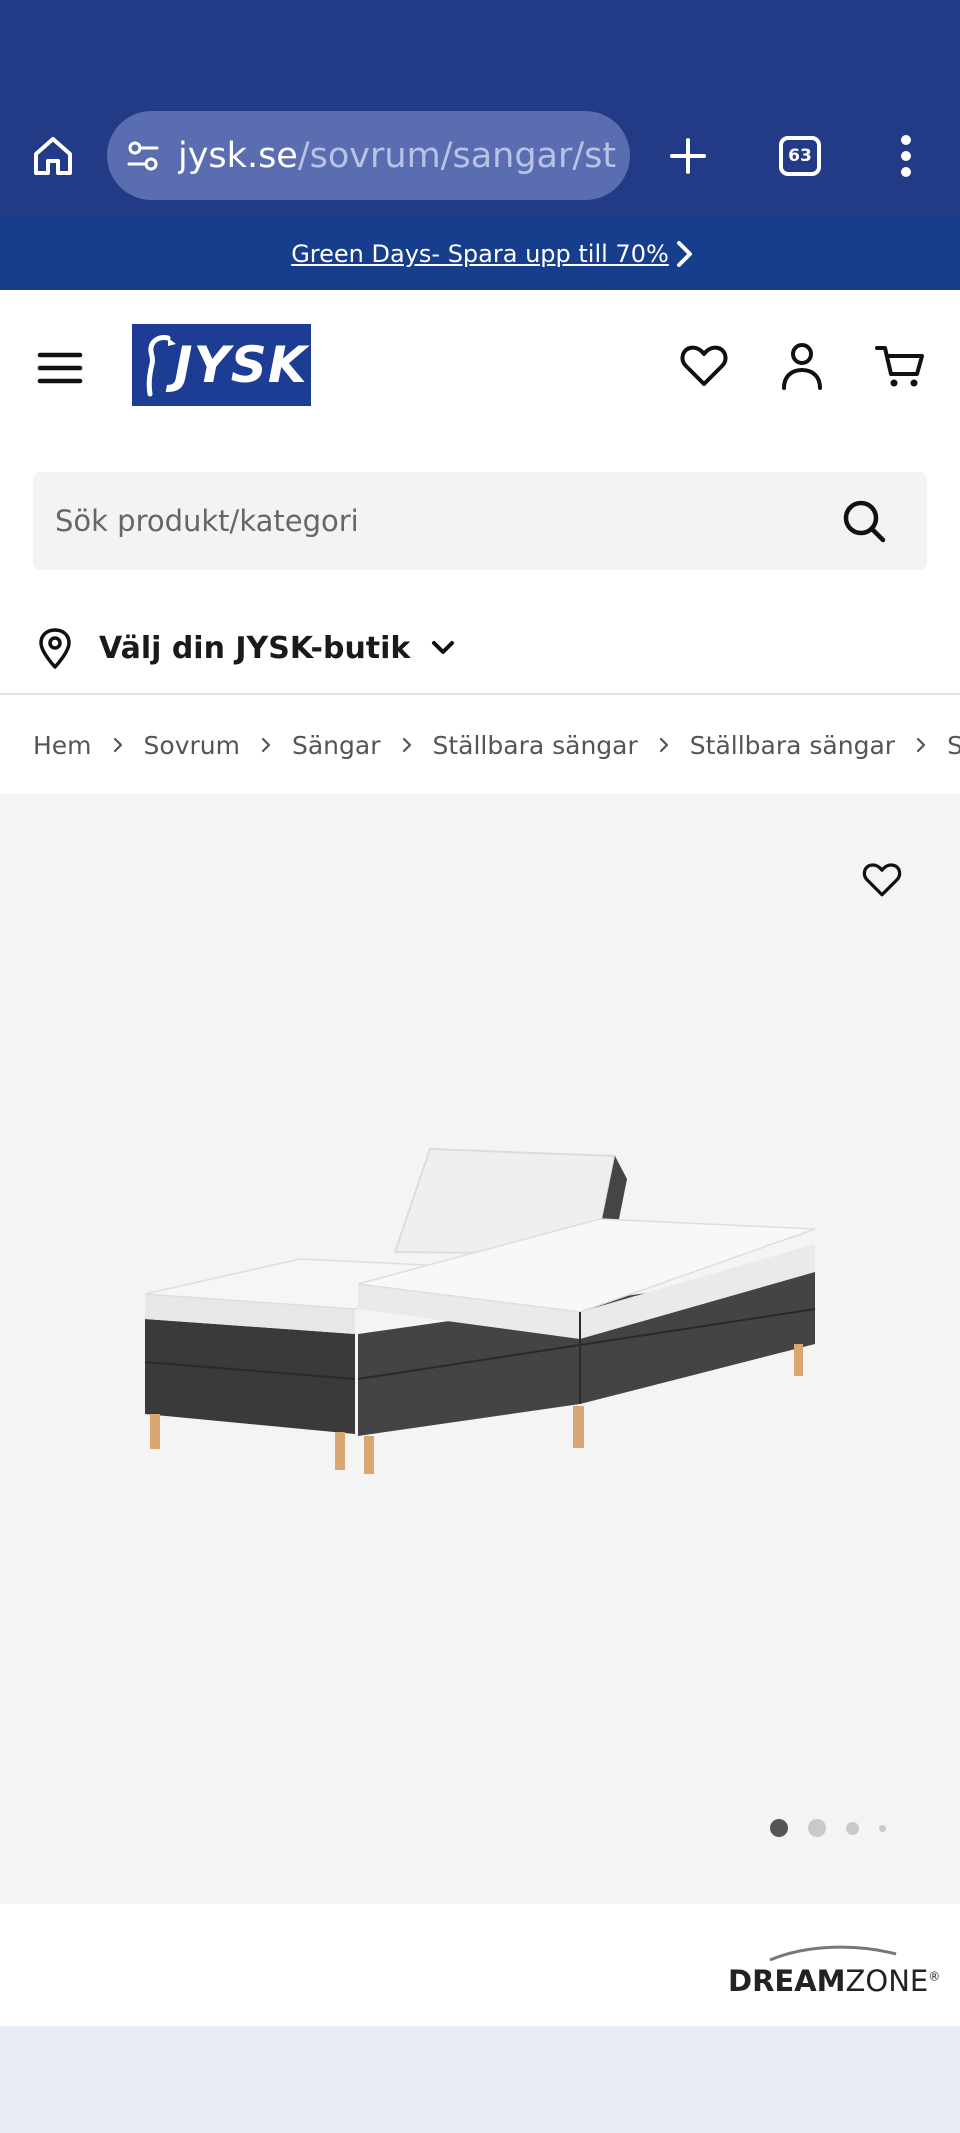 The image size is (960, 2133). I want to click on cart-icon, so click(899, 366).